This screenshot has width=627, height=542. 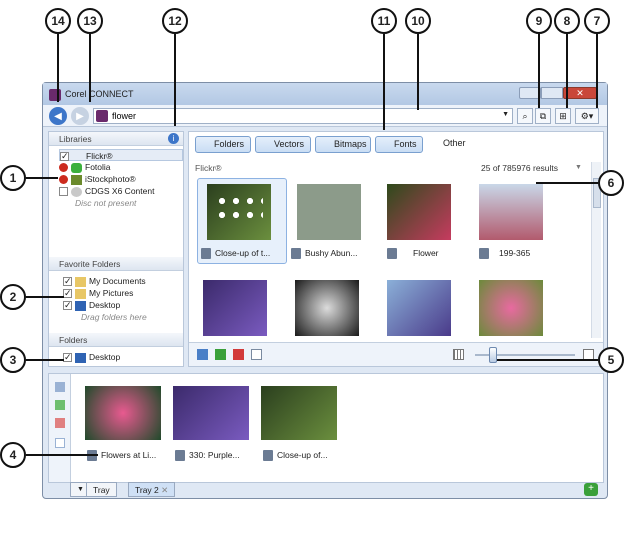 I want to click on search-button: ⌕, so click(x=525, y=116).